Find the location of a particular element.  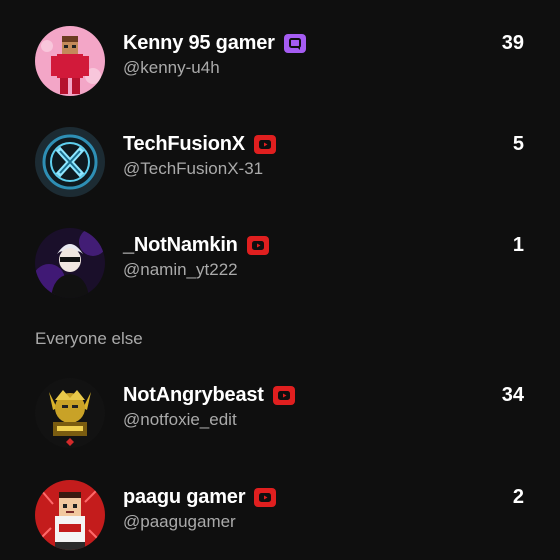

user-handle: @namin_yt222 is located at coordinates (180, 269).